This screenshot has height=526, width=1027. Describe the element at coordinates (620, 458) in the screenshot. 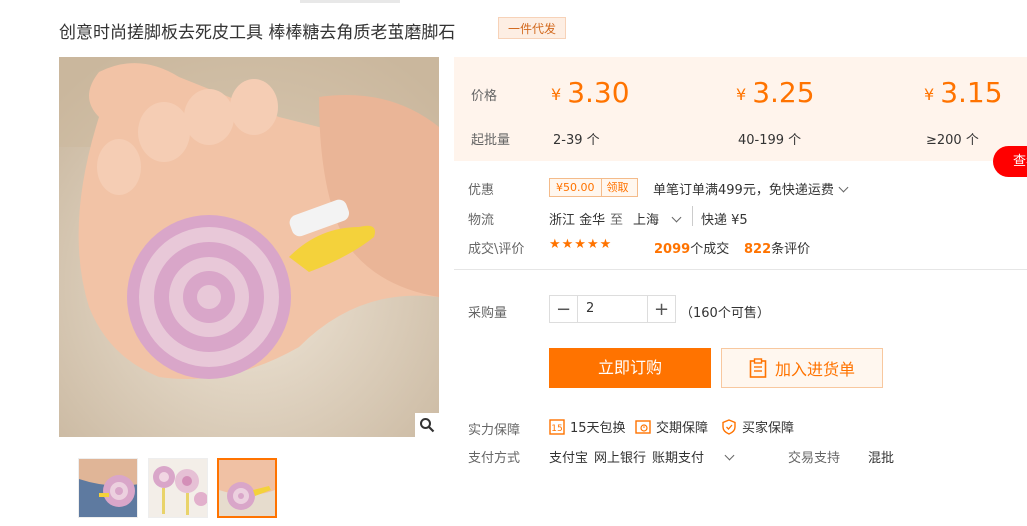

I see `payment-method-online-bank: 网上银行` at that location.